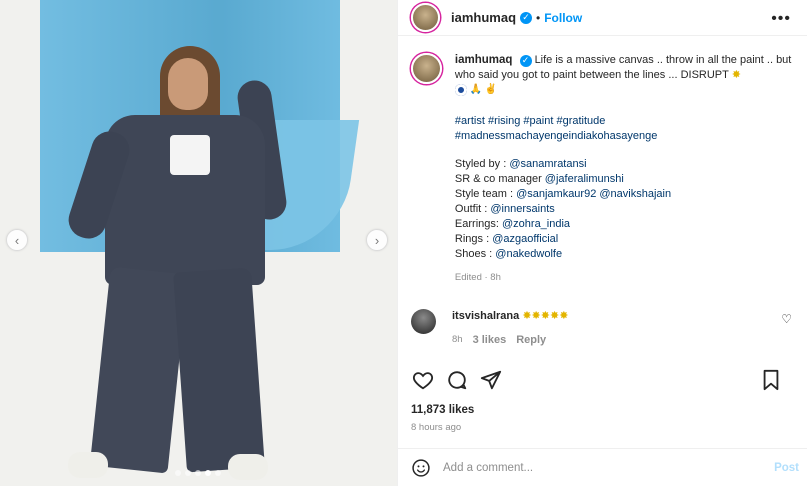  Describe the element at coordinates (470, 121) in the screenshot. I see `hashtag: #artist` at that location.